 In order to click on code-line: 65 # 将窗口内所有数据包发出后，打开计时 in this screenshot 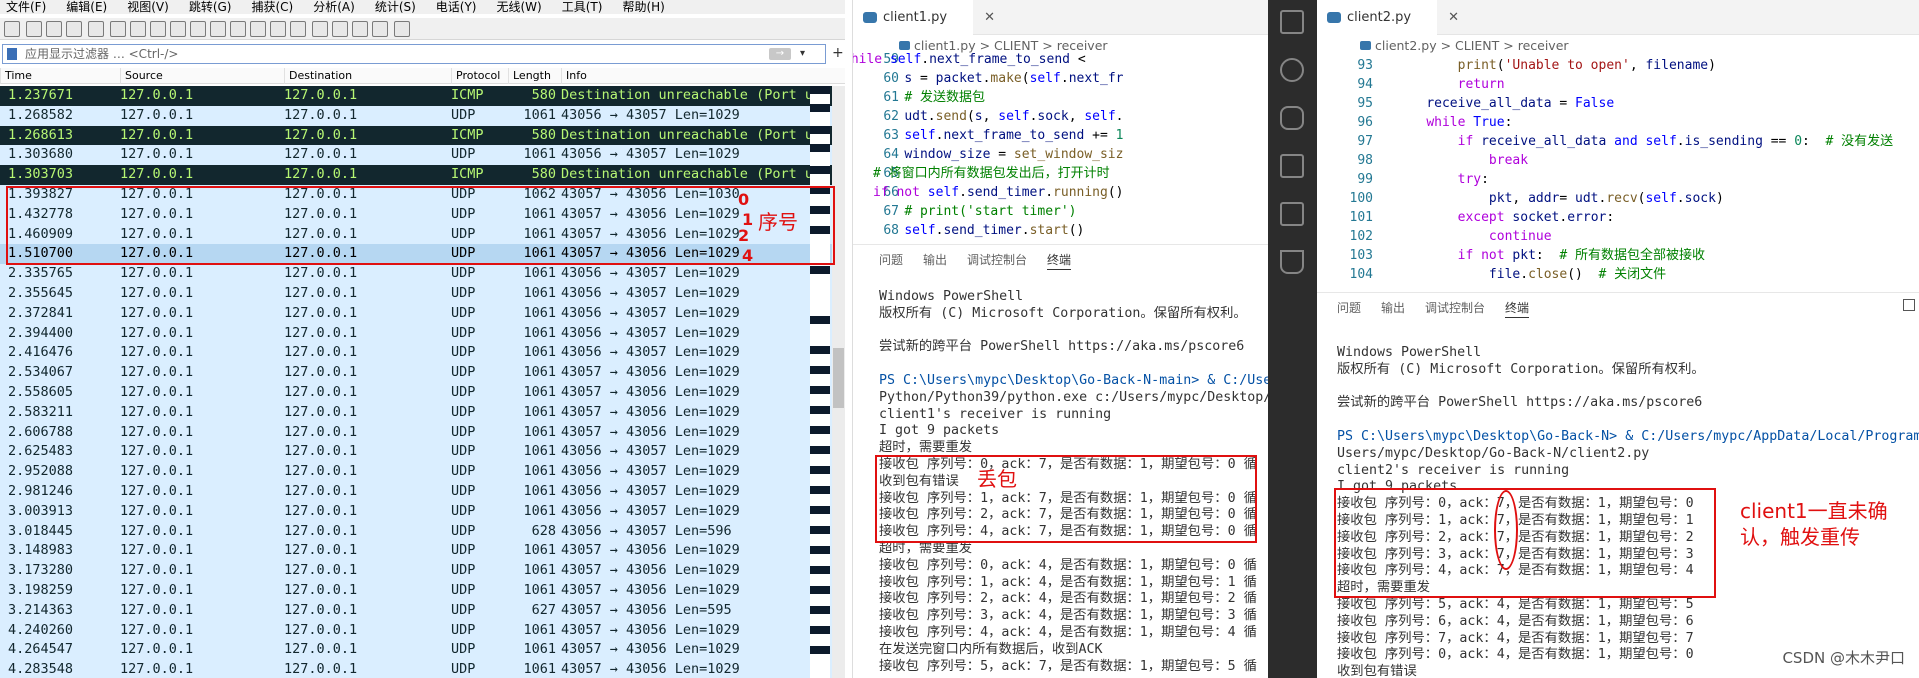, I will do `click(1061, 173)`.